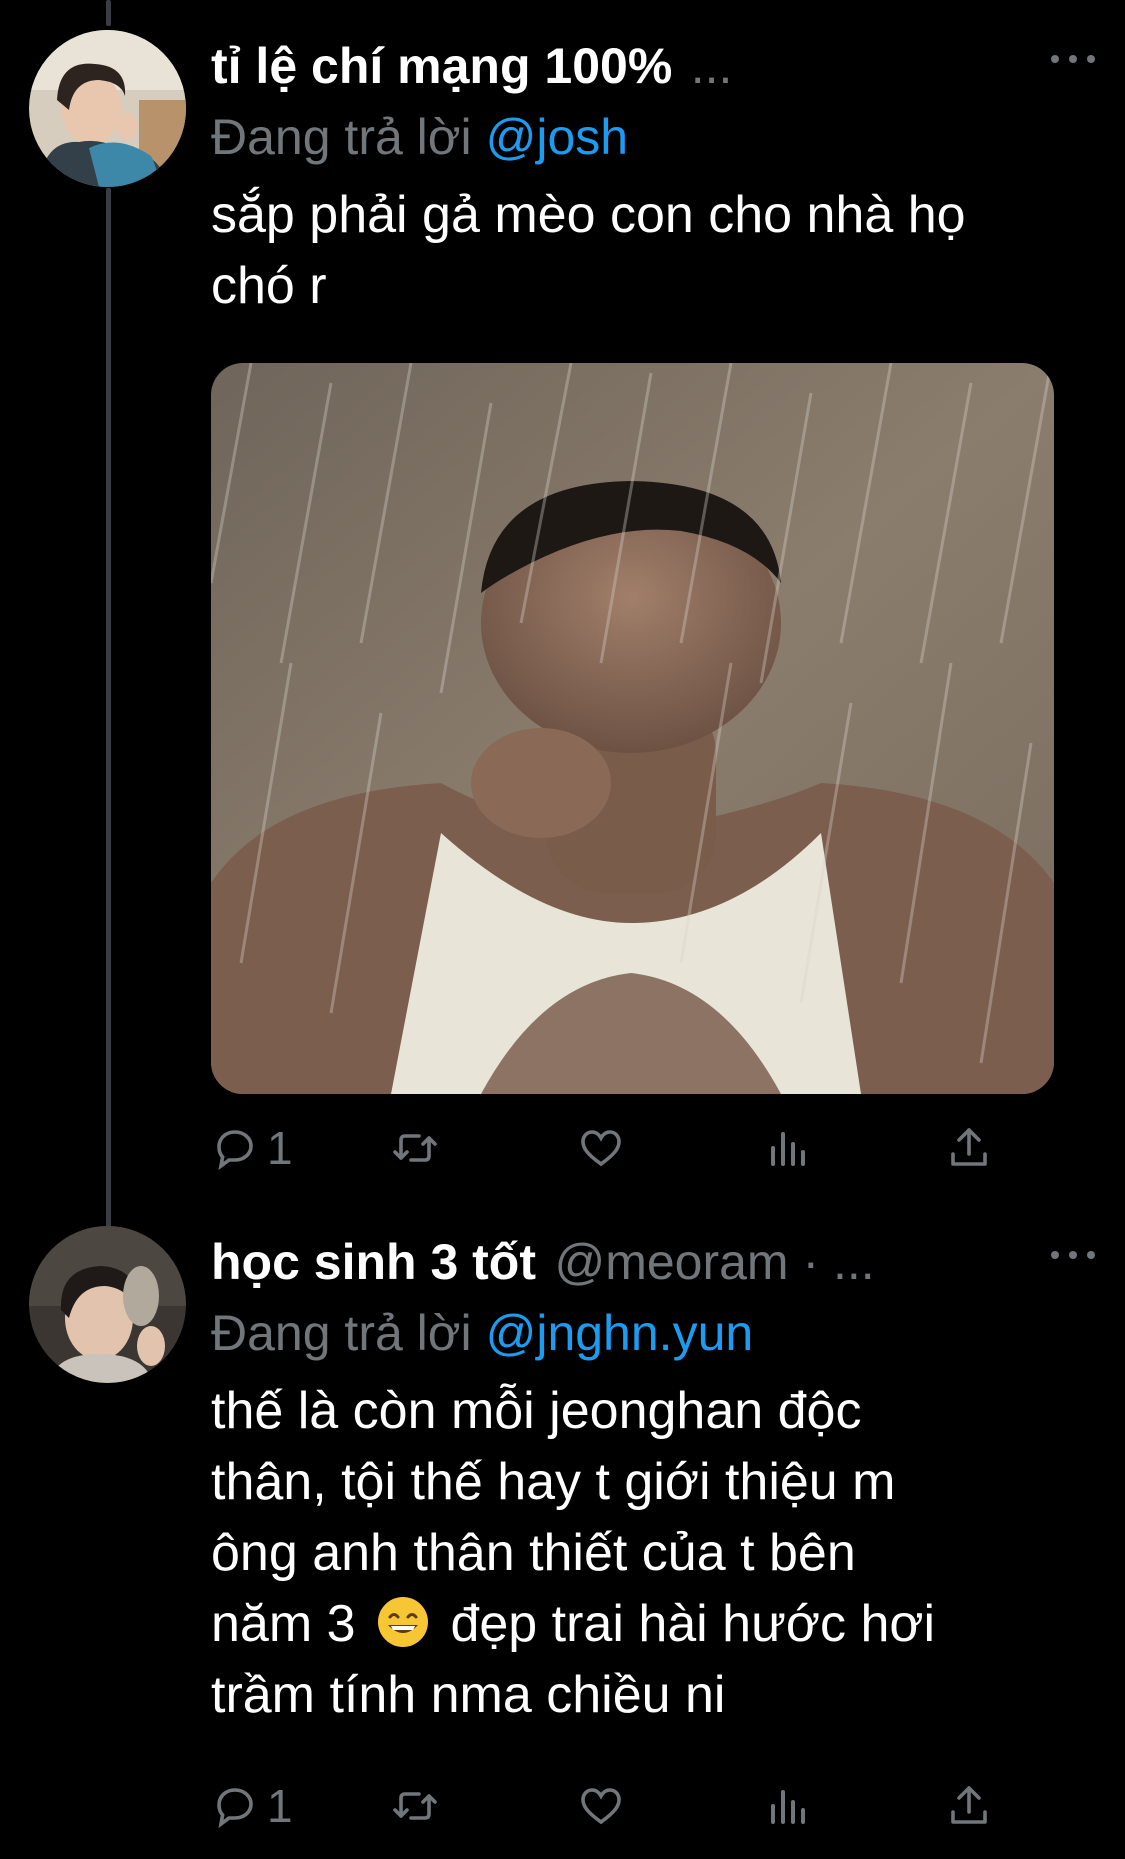 The width and height of the screenshot is (1125, 1859). I want to click on tweet-text-segment: đẹp trai hài hước hơi, so click(693, 1624).